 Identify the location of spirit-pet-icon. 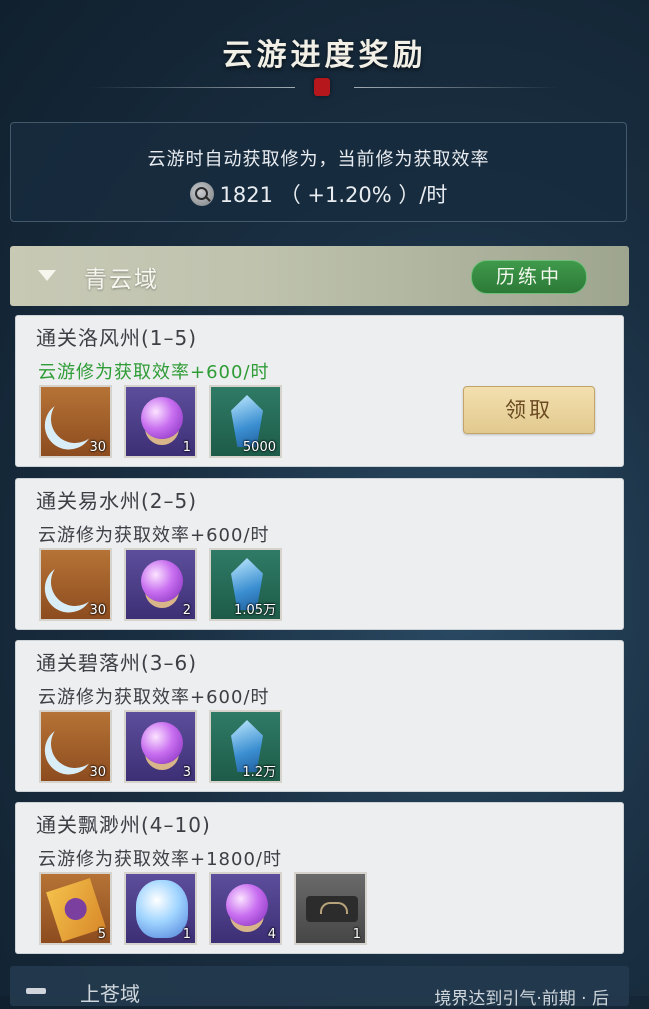
(162, 909).